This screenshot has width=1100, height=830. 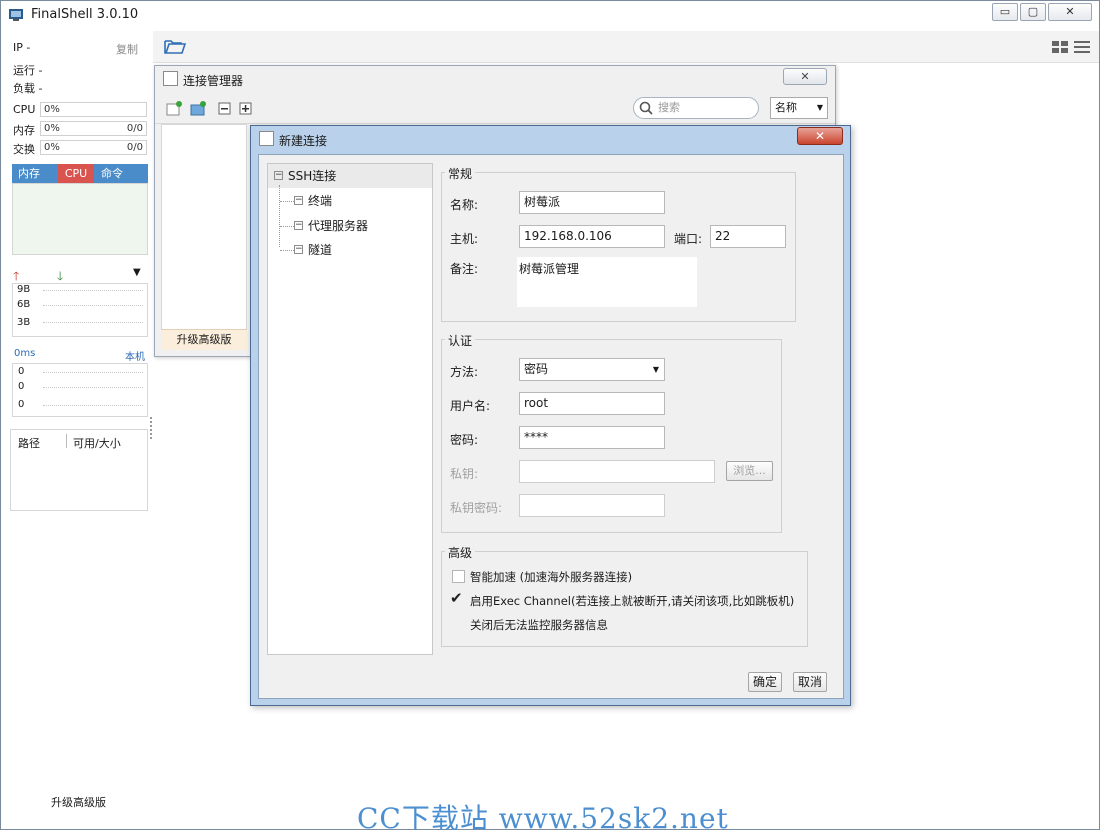 What do you see at coordinates (688, 239) in the screenshot?
I see `port-label: 端口:` at bounding box center [688, 239].